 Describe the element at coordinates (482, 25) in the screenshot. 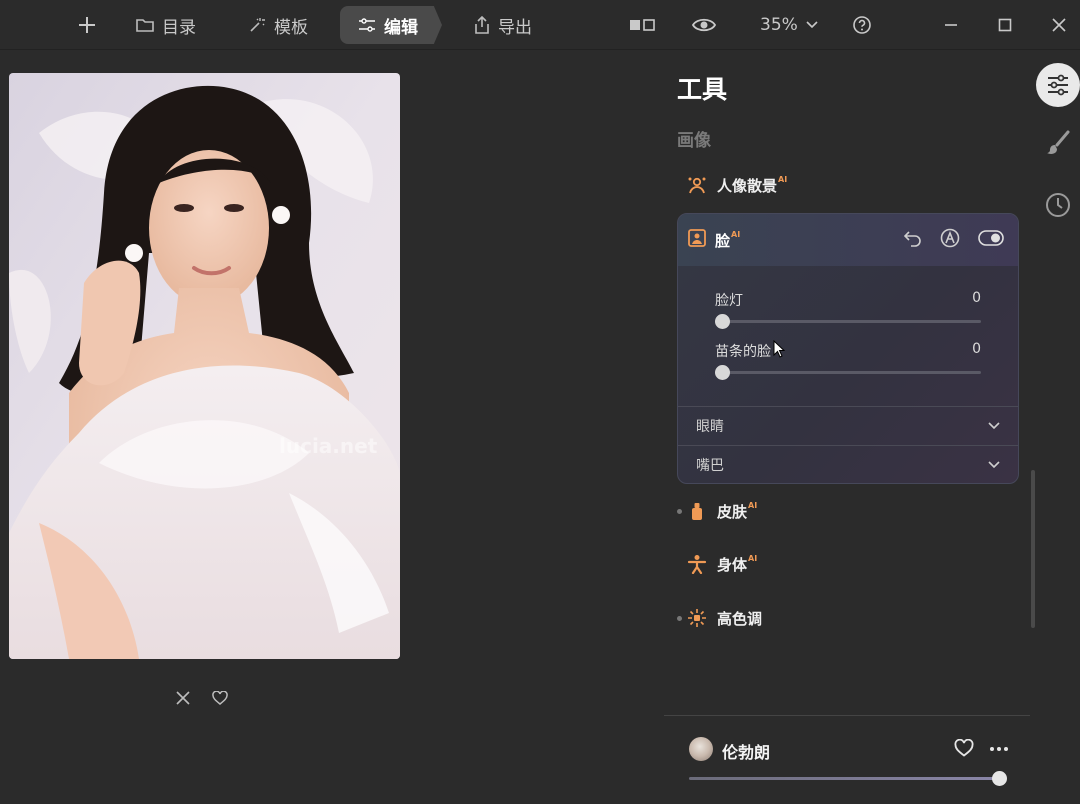

I see `share-icon` at that location.